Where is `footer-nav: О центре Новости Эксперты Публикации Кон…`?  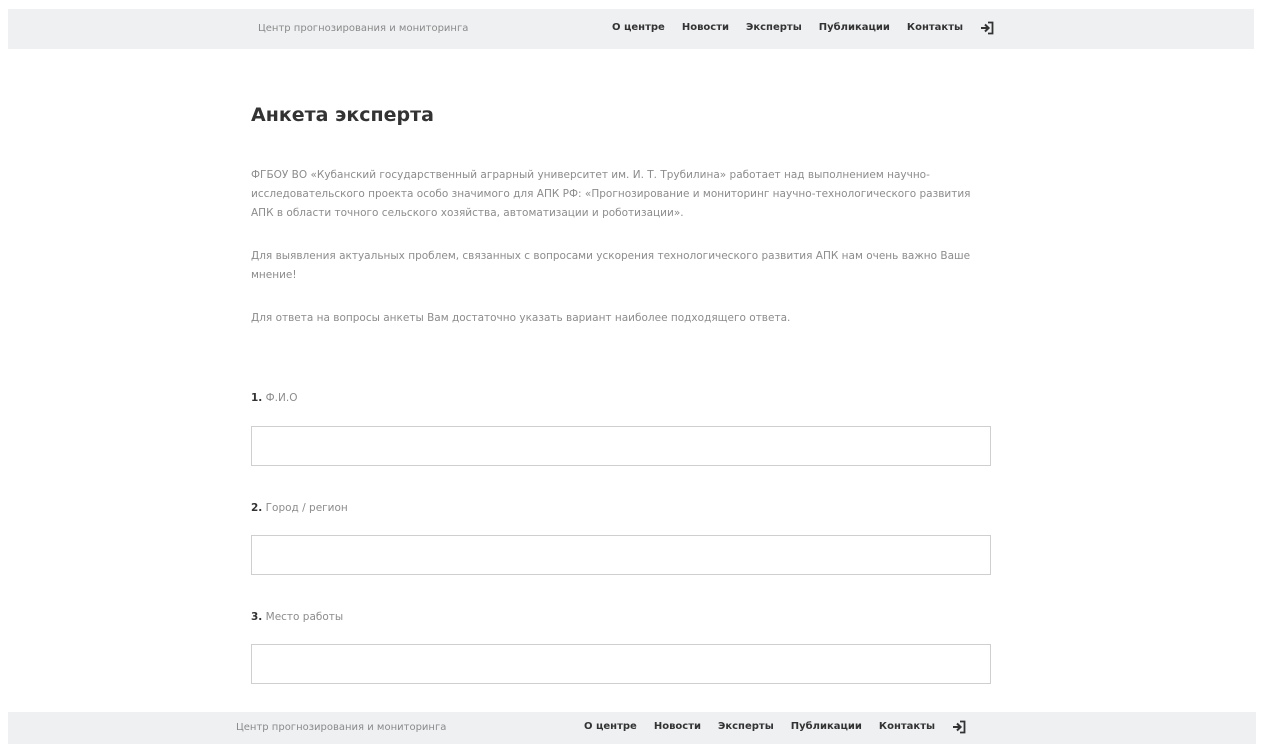
footer-nav: О центре Новости Эксперты Публикации Кон… is located at coordinates (775, 726).